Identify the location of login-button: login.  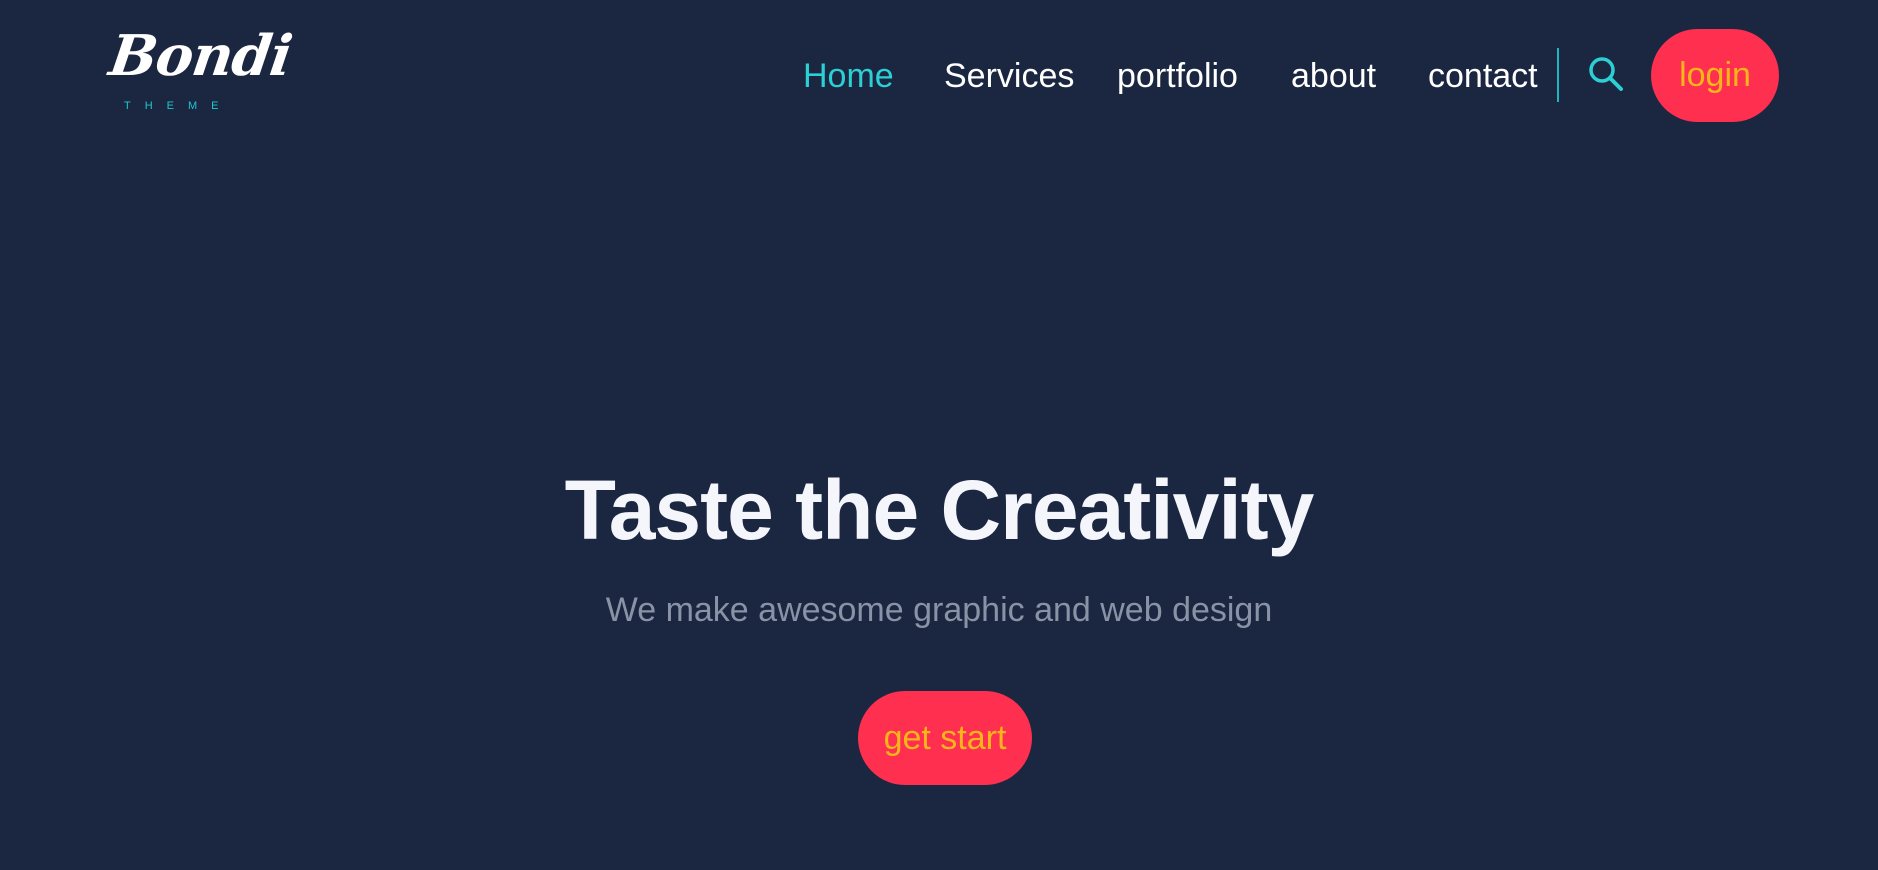
(1715, 75).